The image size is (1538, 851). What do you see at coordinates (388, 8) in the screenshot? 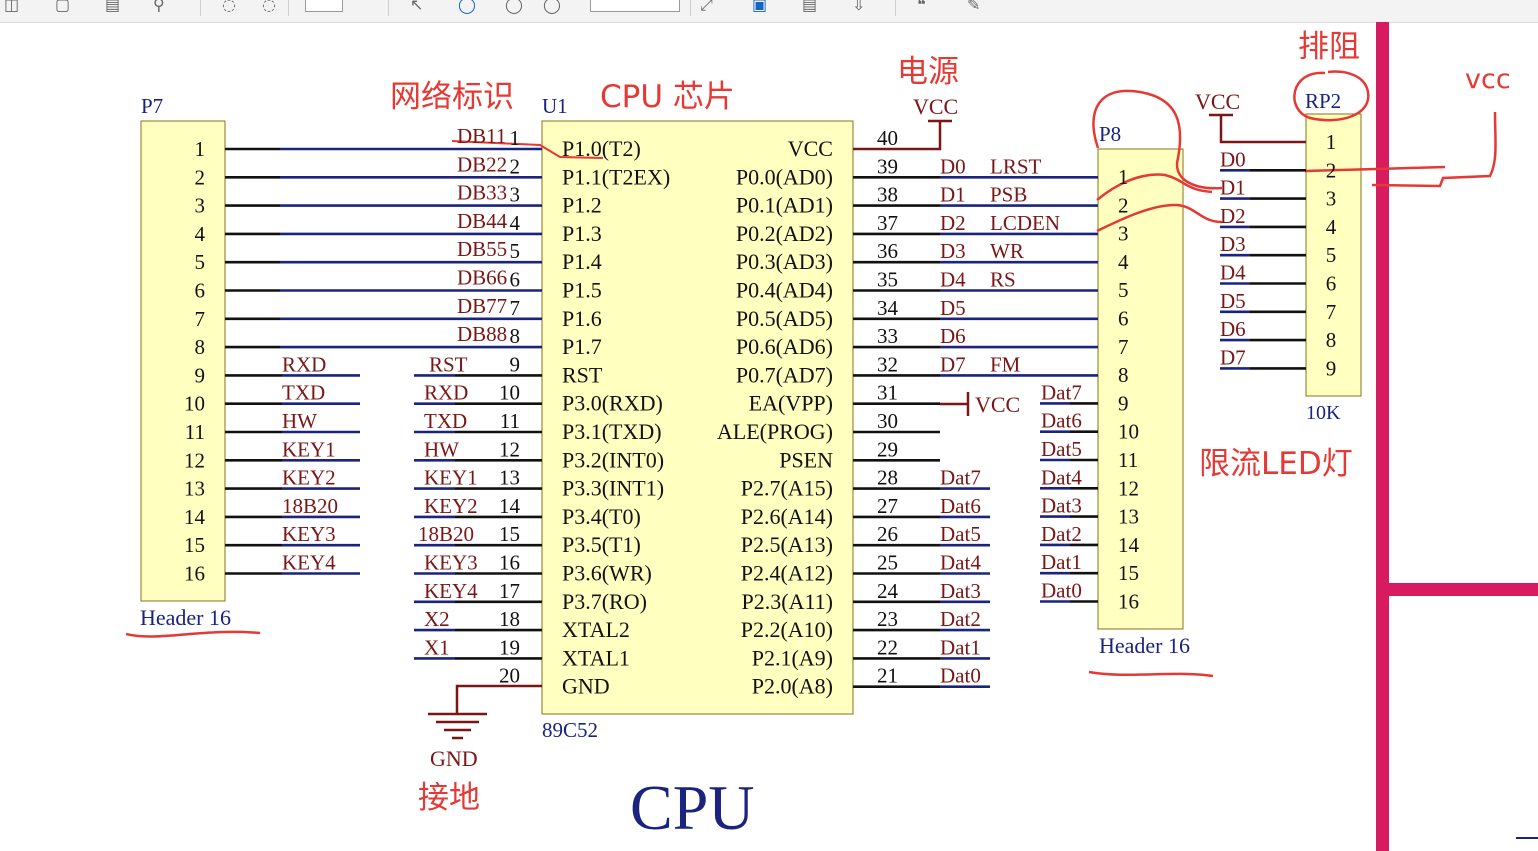
I see `toolbar-separator` at bounding box center [388, 8].